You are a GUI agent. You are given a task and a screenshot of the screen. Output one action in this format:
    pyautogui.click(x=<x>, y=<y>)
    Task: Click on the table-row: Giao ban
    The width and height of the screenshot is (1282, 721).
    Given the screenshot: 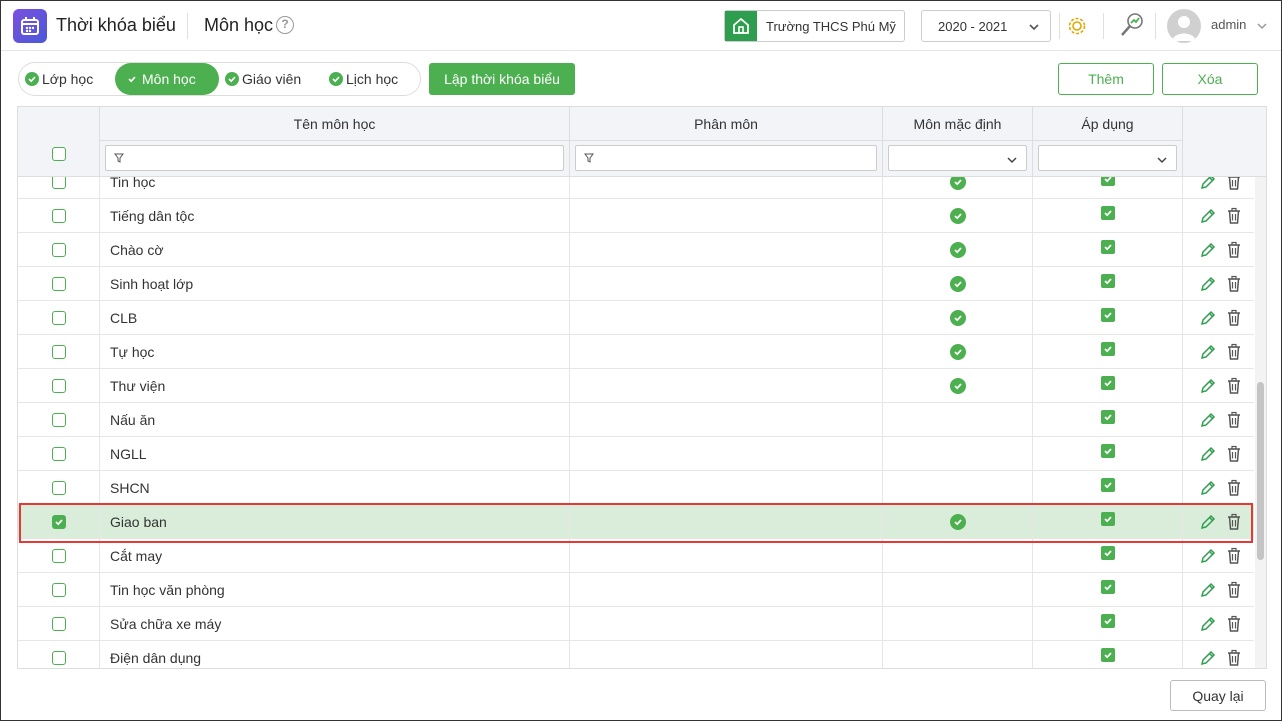 What is the action you would take?
    pyautogui.click(x=636, y=522)
    